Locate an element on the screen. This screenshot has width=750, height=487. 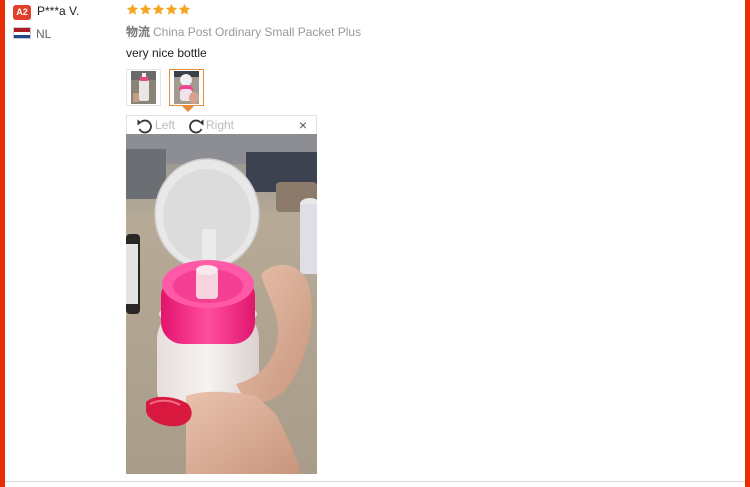
page-frame-left is located at coordinates (2, 243).